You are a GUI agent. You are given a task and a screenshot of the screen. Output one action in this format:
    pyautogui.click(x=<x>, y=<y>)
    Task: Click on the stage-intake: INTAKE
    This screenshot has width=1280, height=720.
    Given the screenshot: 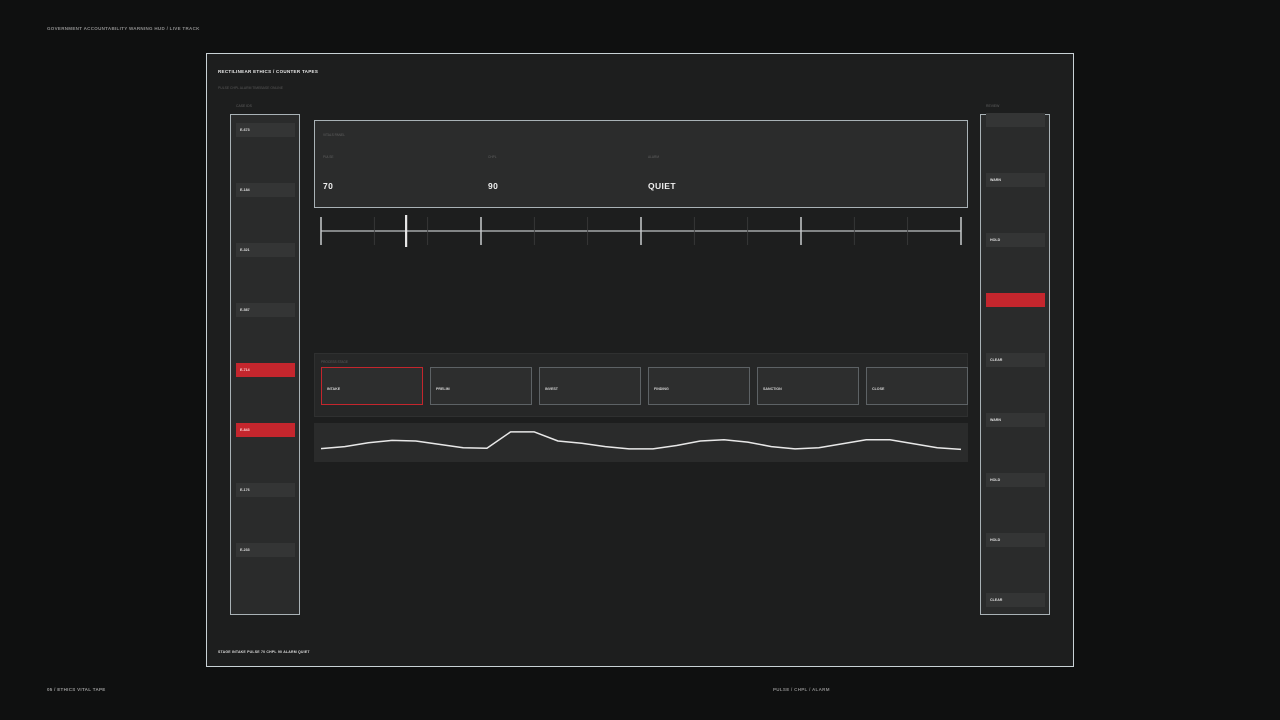 What is the action you would take?
    pyautogui.click(x=372, y=386)
    